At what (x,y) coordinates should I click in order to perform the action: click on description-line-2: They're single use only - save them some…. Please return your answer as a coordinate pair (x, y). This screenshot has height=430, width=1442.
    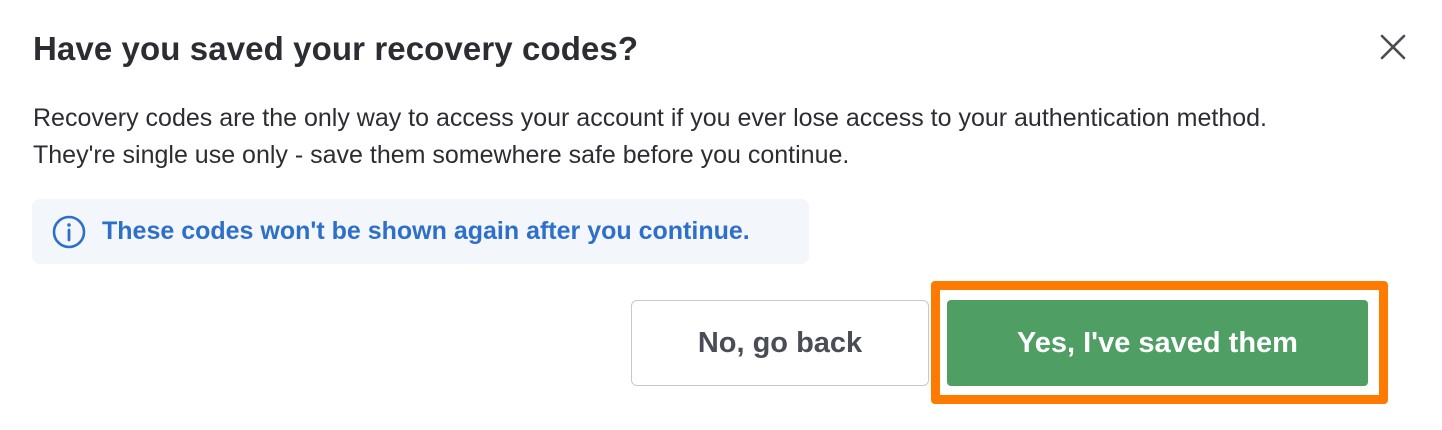
    Looking at the image, I should click on (441, 155).